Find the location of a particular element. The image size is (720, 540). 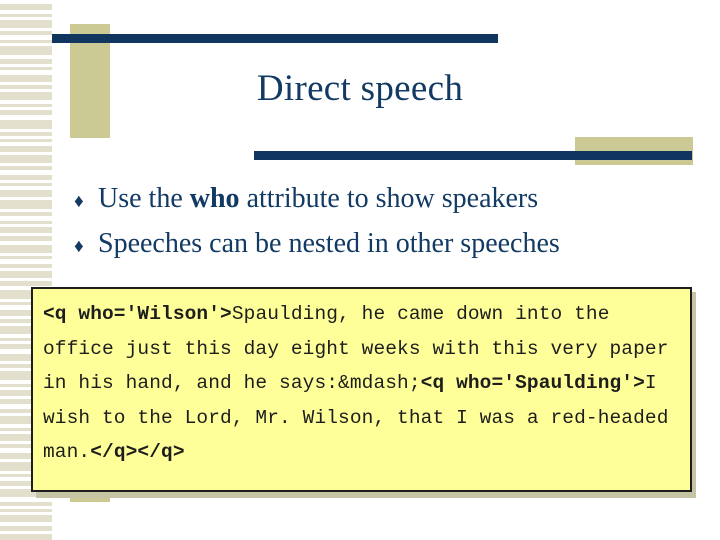

code-tag-open-q-wilson: <q who='Wilson'> is located at coordinates (137, 314).